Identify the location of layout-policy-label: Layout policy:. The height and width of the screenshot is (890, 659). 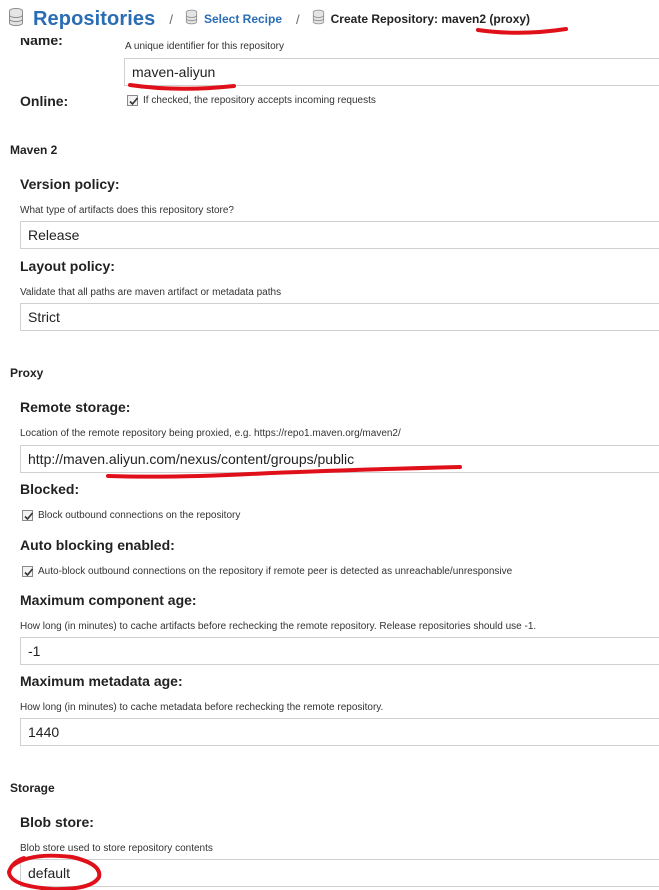
(67, 266).